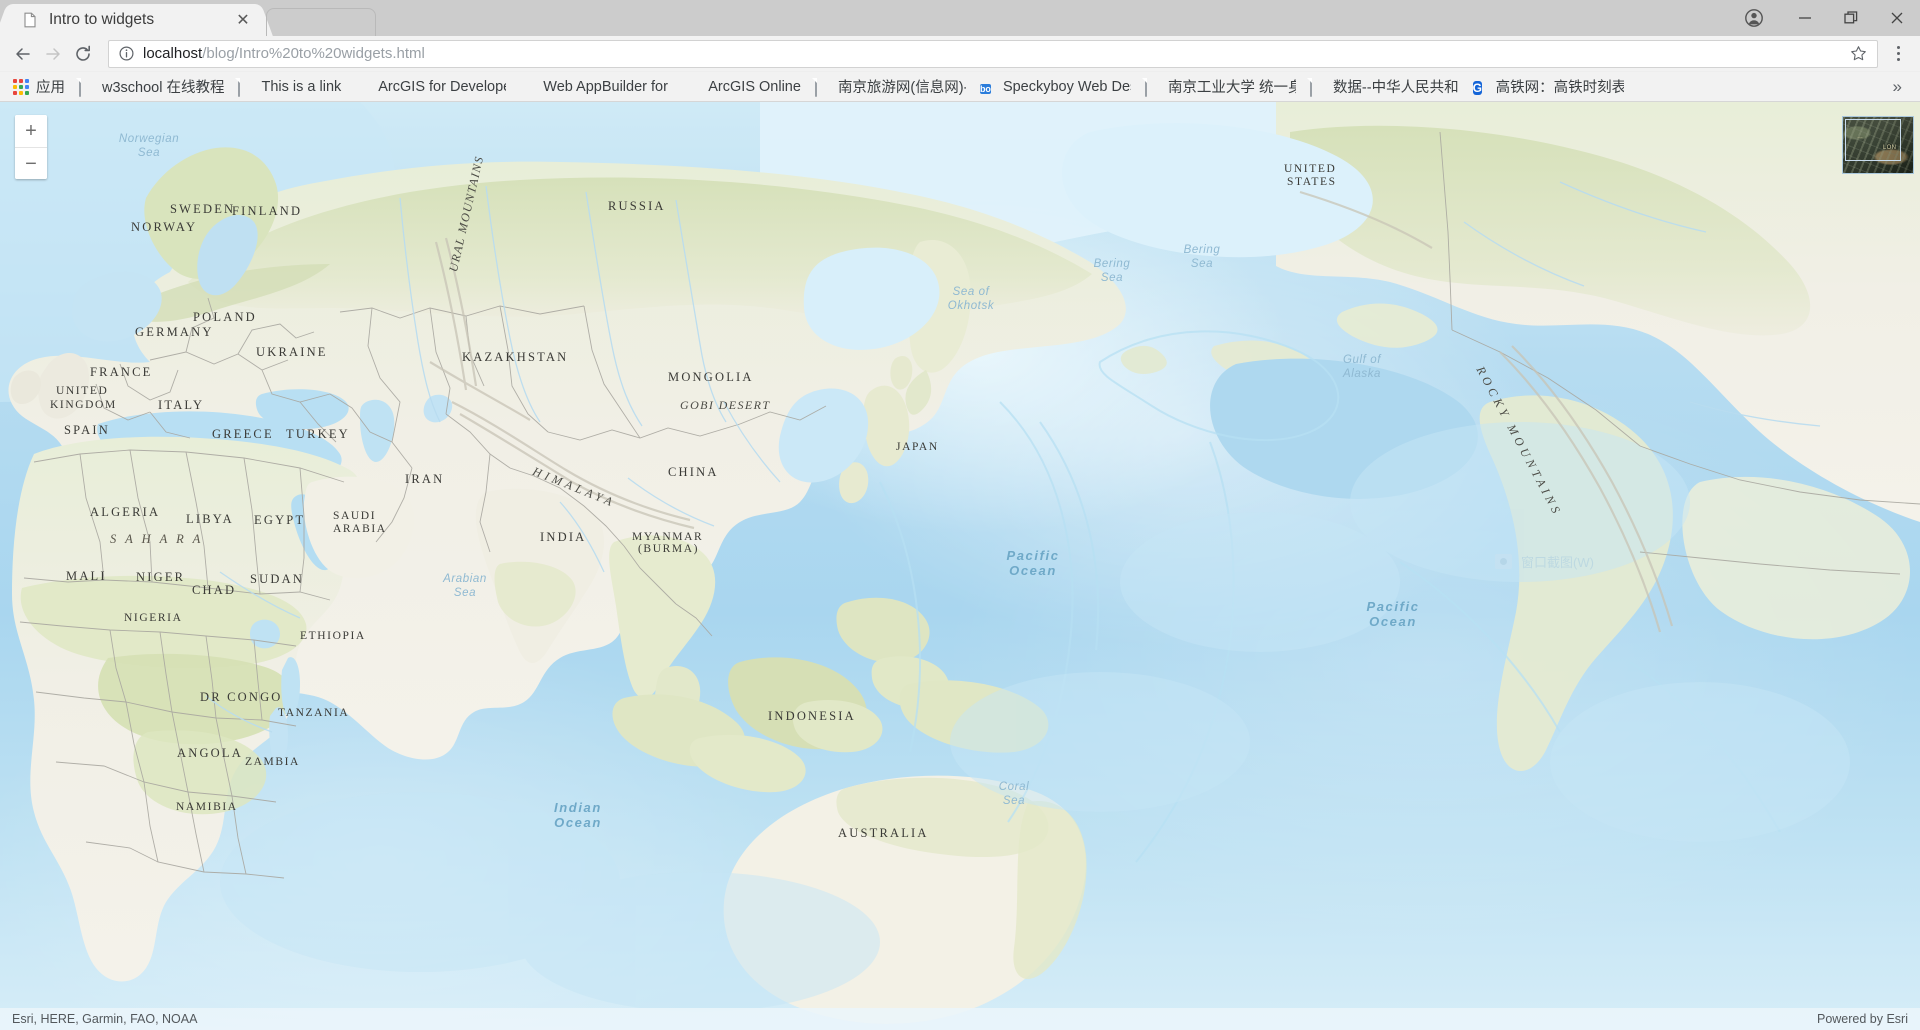 This screenshot has width=1920, height=1030. What do you see at coordinates (102, 19) in the screenshot?
I see `tab-title: Intro to widgets` at bounding box center [102, 19].